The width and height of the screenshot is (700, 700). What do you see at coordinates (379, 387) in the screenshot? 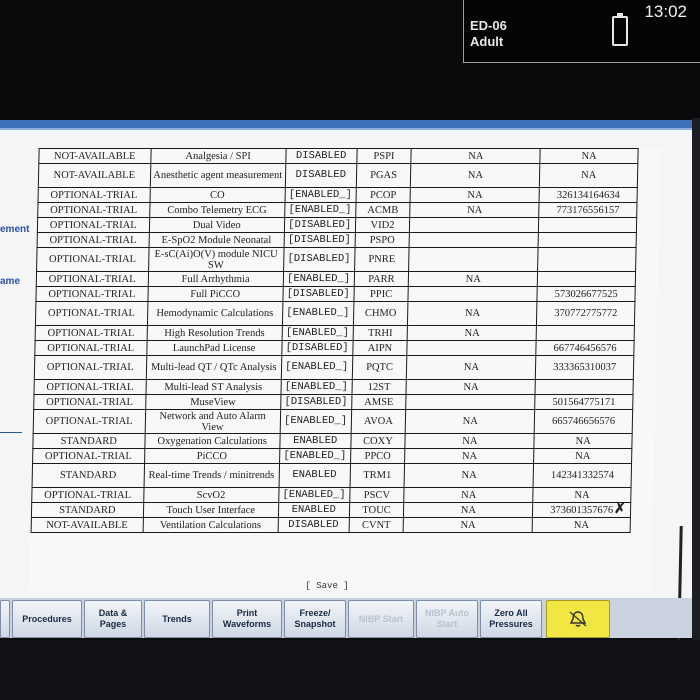
I see `feature-code-cell: 12ST` at bounding box center [379, 387].